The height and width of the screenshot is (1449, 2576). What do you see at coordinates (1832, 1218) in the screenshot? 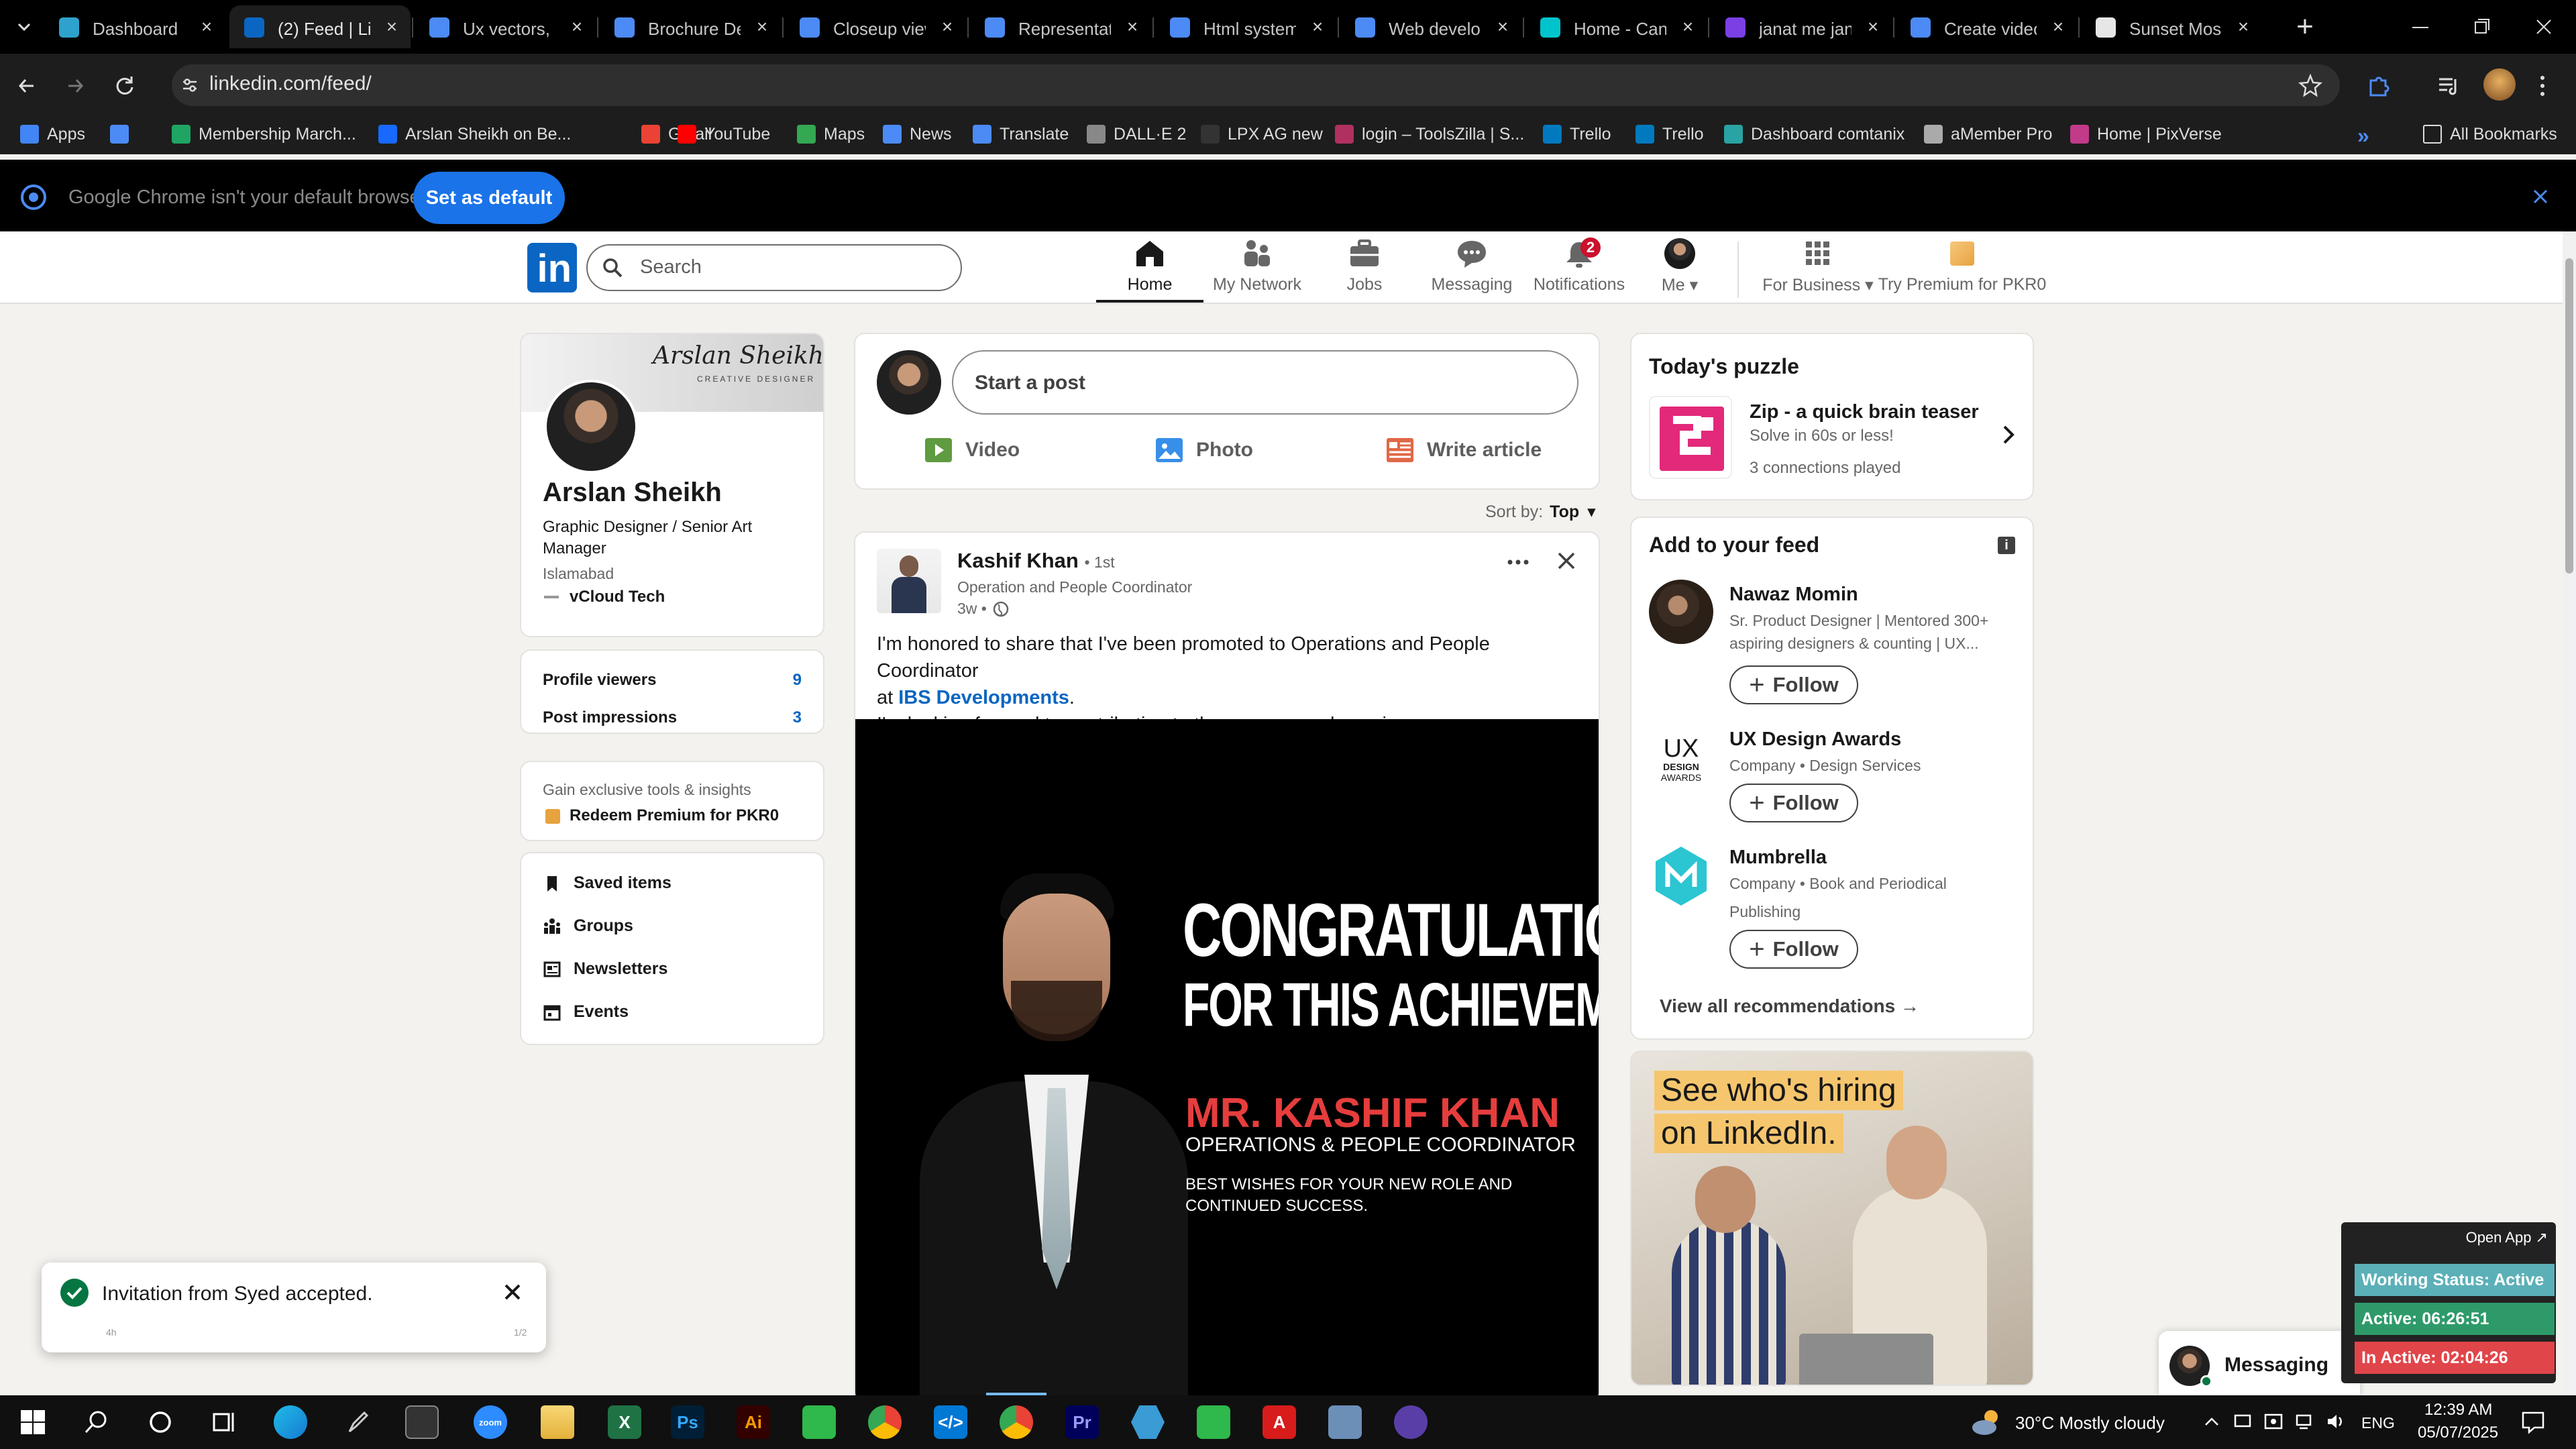
I see `hiring-ad-card: See who's hiring on LinkedIn.` at bounding box center [1832, 1218].